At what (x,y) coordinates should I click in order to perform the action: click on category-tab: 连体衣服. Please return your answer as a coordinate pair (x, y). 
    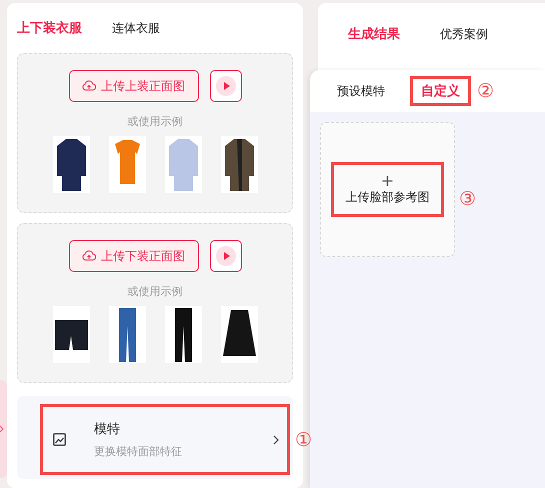
    Looking at the image, I should click on (136, 28).